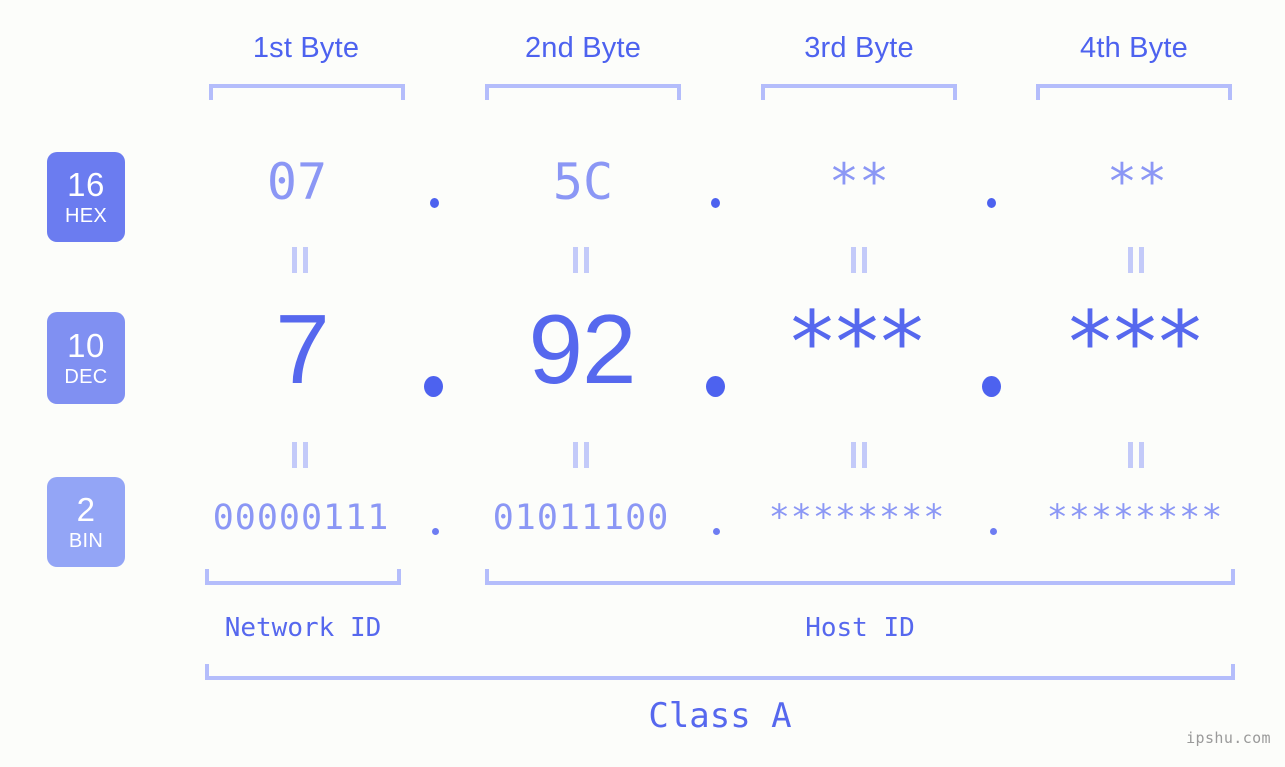 This screenshot has width=1285, height=767. What do you see at coordinates (859, 48) in the screenshot?
I see `byte-header-3: 3rd Byte` at bounding box center [859, 48].